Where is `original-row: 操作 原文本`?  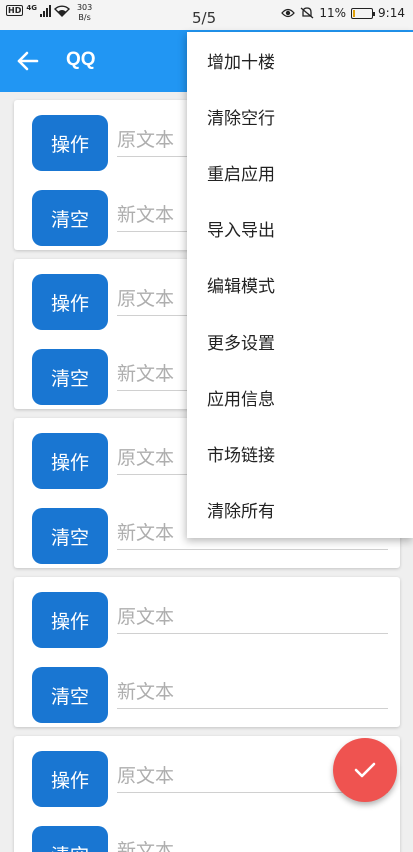 original-row: 操作 原文本 is located at coordinates (210, 620).